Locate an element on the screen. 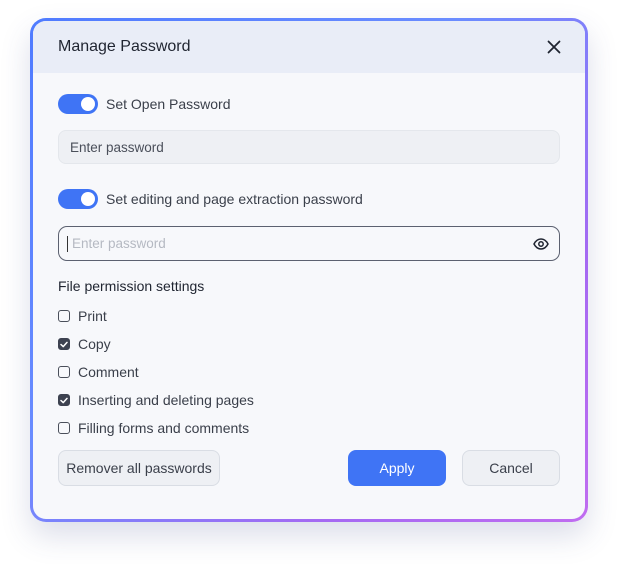  dialog-title: Manage Password is located at coordinates (124, 46).